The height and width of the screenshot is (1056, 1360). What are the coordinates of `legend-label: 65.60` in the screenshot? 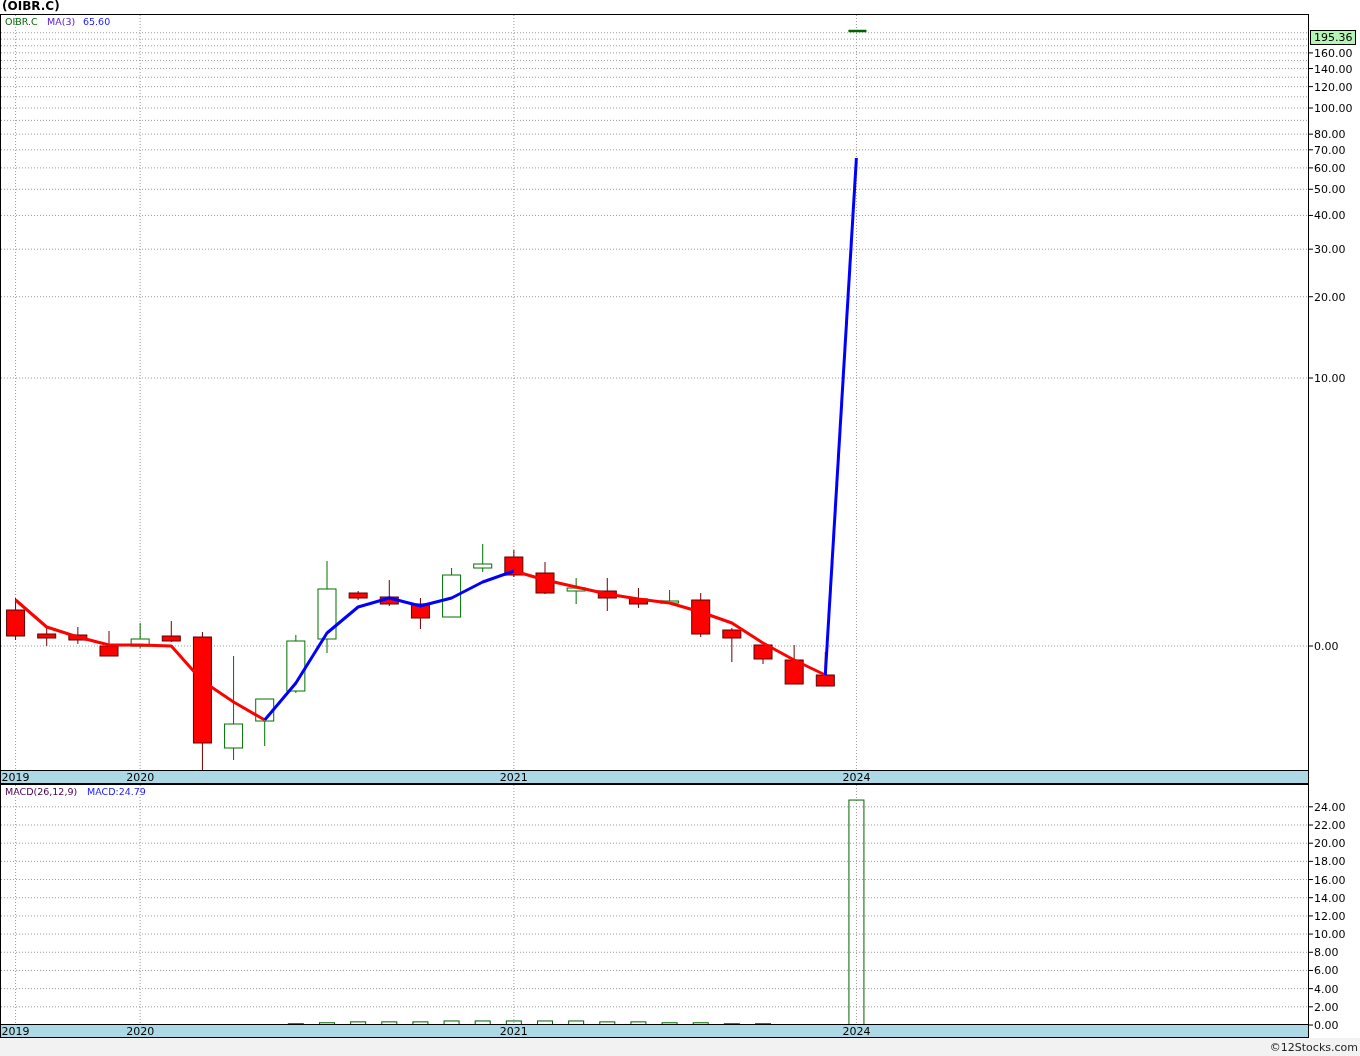 It's located at (97, 21).